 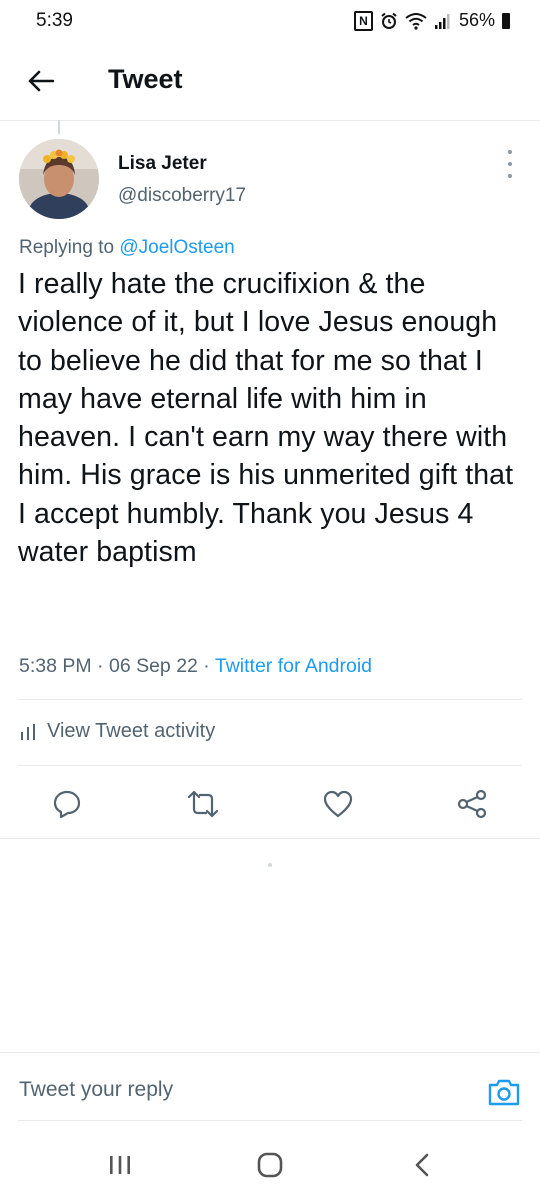 I want to click on tweet-source-link: Twitter for Android, so click(x=293, y=666).